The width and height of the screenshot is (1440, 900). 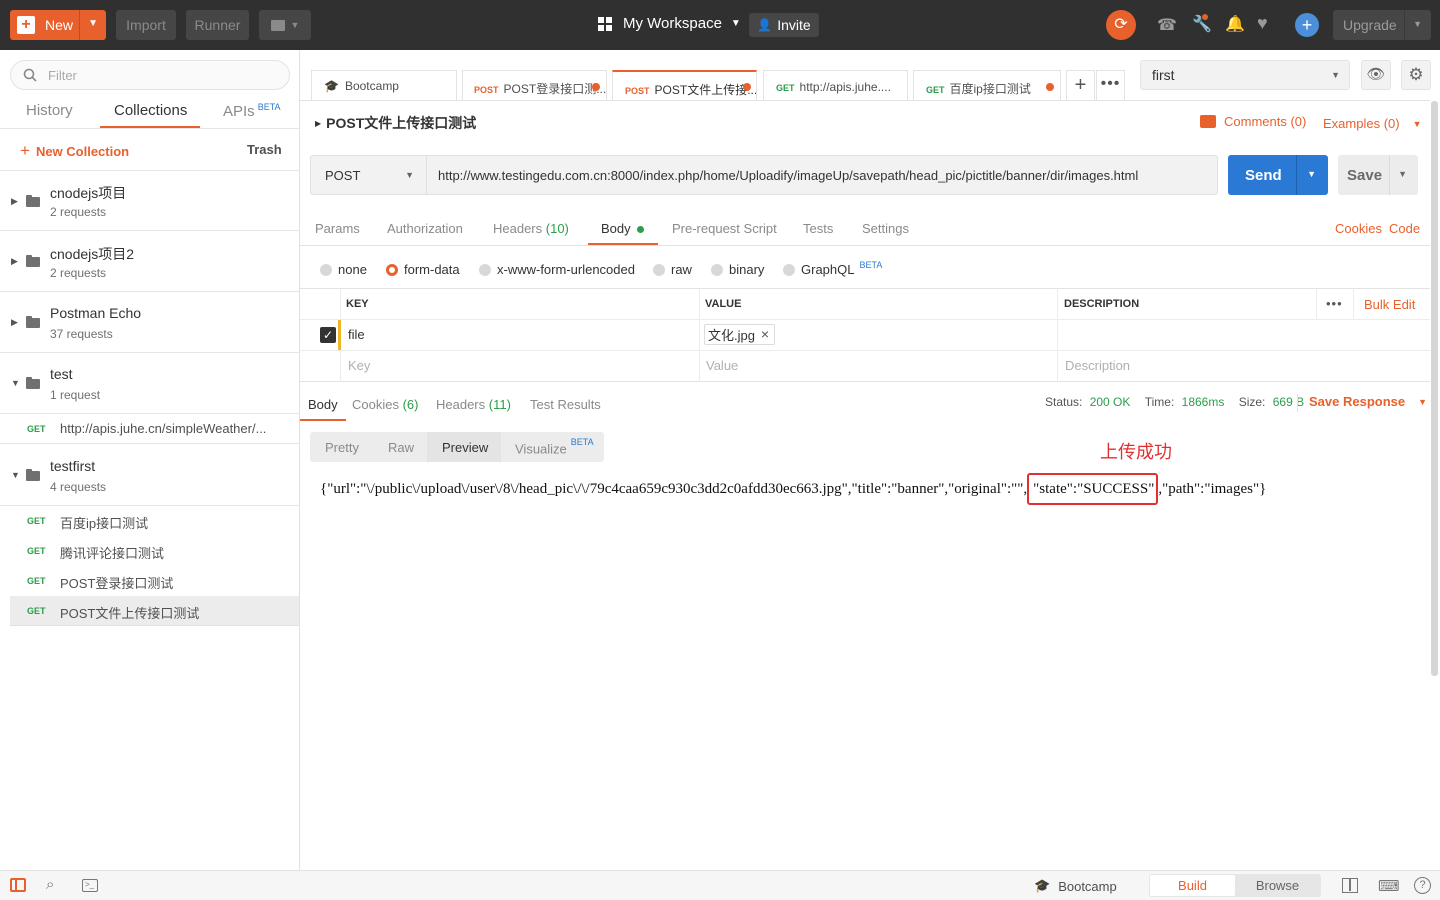 I want to click on eye-icon: 👁, so click(x=1376, y=75).